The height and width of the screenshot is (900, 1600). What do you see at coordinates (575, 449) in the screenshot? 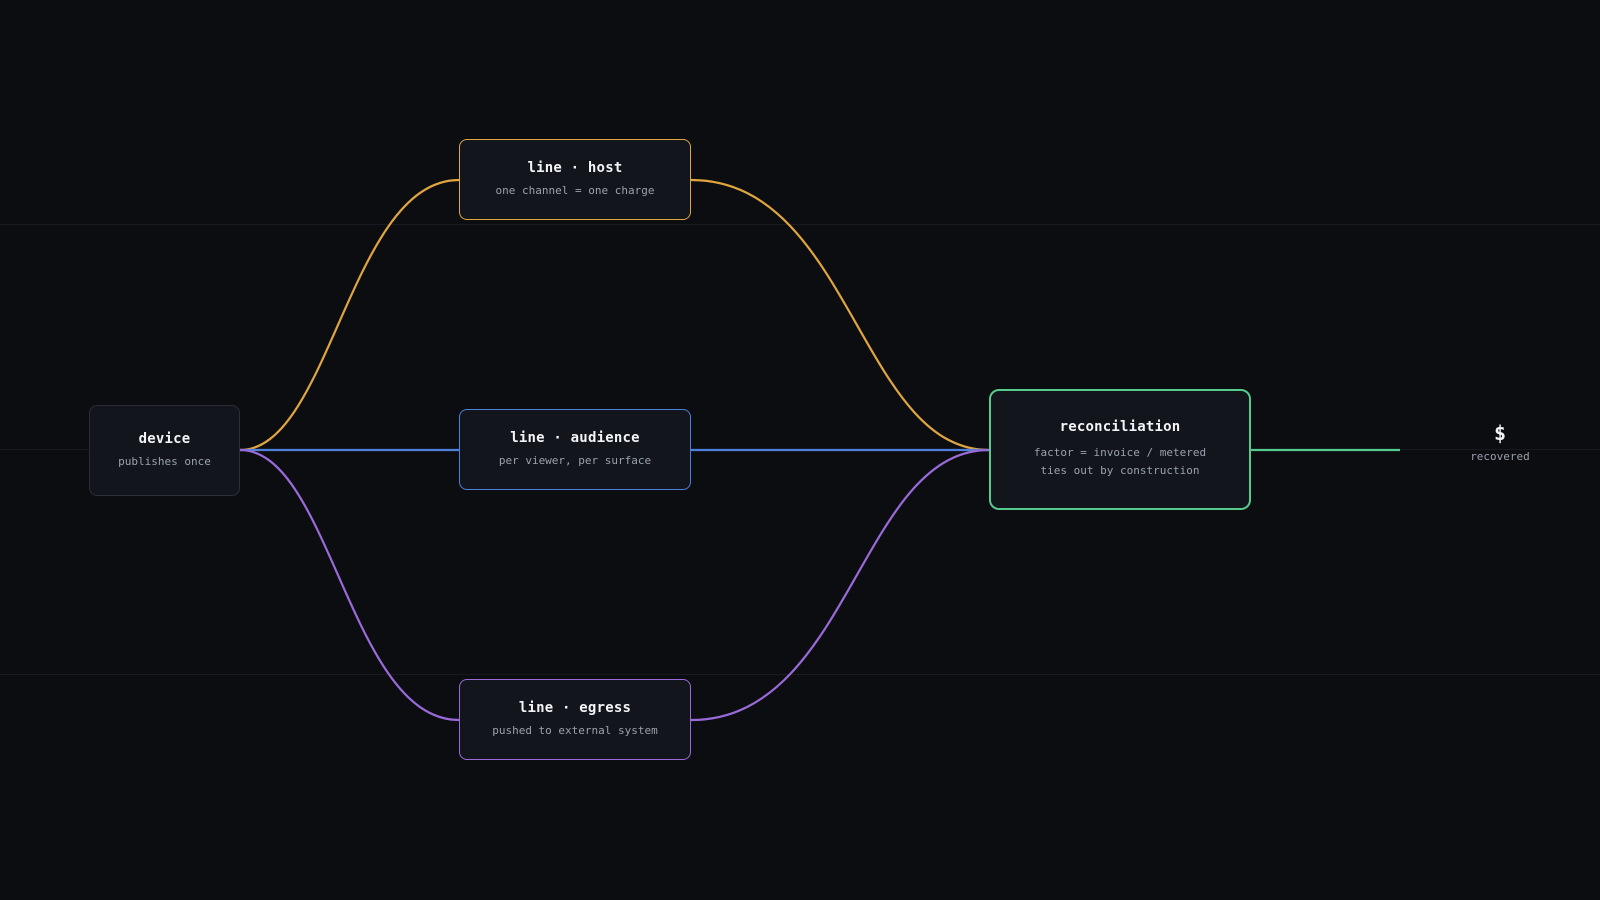
I see `node-line-audience: line · audience per viewer, per surface` at bounding box center [575, 449].